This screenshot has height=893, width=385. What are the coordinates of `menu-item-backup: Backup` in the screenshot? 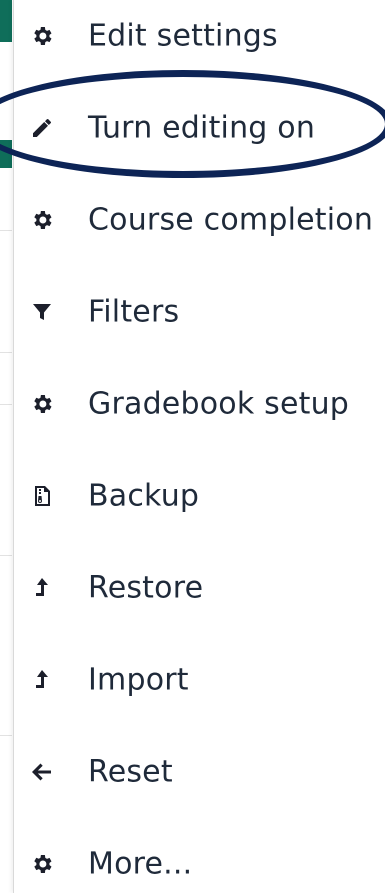 It's located at (199, 496).